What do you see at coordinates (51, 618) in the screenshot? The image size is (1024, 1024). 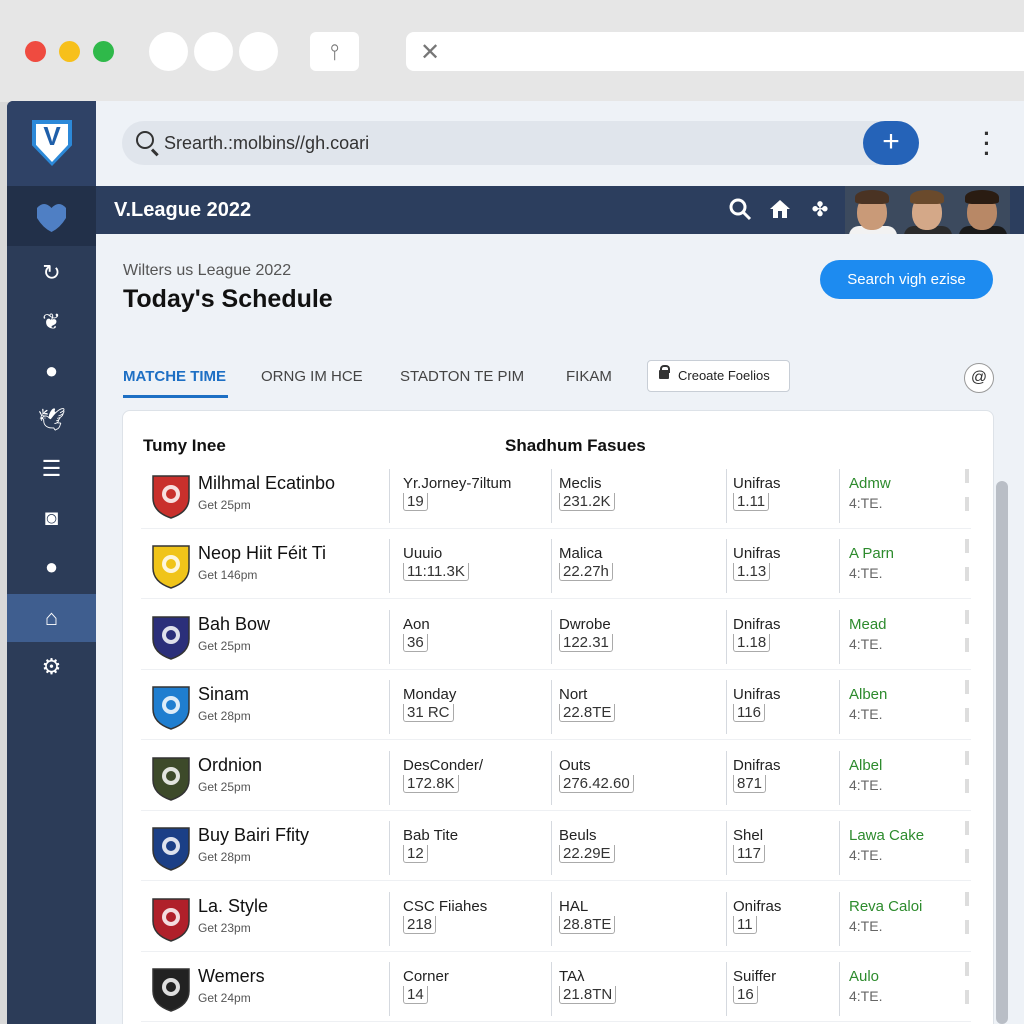 I see `sidebar-item-home: ⌂` at bounding box center [51, 618].